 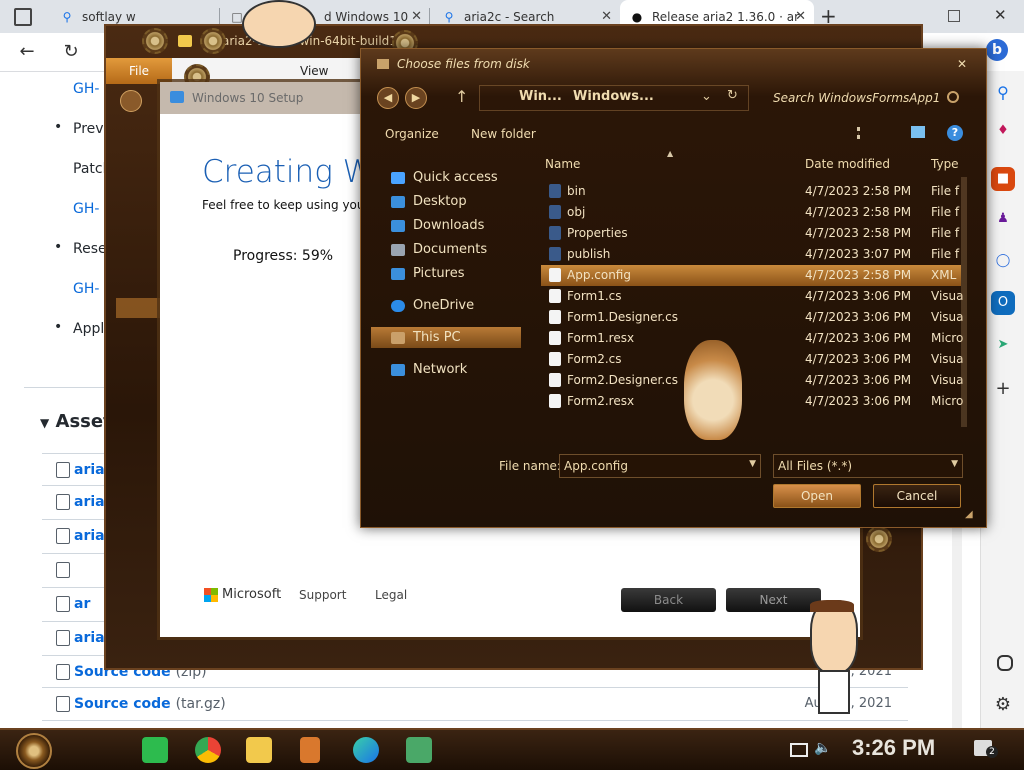 What do you see at coordinates (1003, 345) in the screenshot?
I see `send-icon: ➤` at bounding box center [1003, 345].